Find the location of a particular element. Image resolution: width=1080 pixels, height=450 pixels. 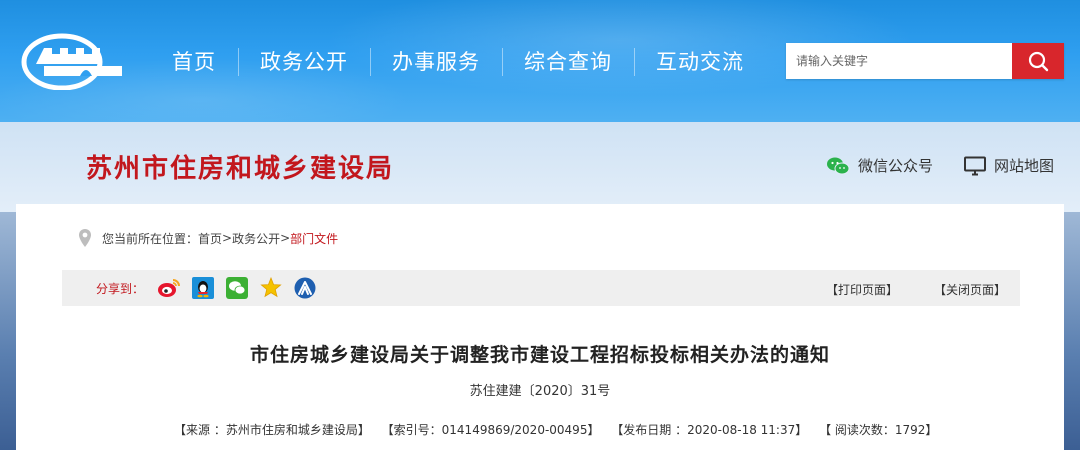

sitemap-label: 网站地图 is located at coordinates (1024, 166).